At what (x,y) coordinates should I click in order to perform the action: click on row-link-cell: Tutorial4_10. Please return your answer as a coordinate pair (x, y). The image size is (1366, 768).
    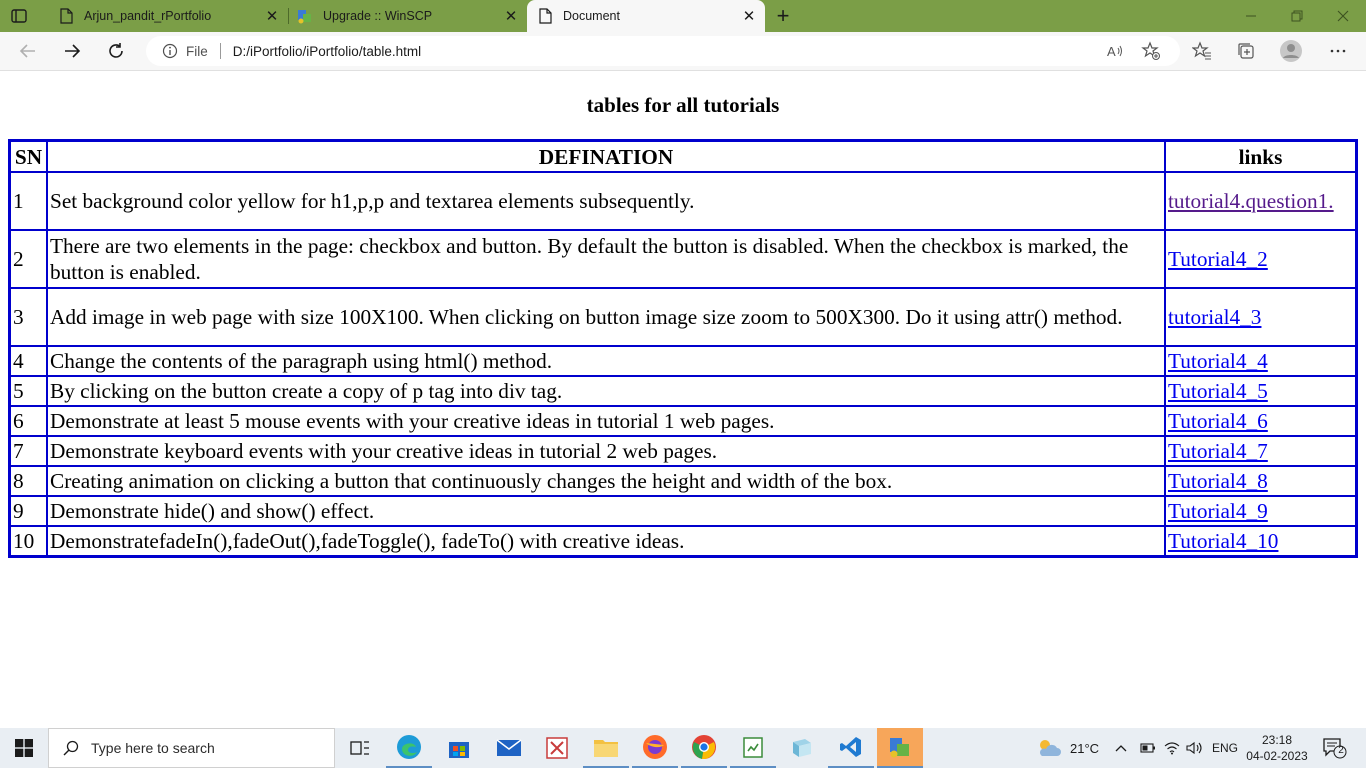
    Looking at the image, I should click on (1260, 541).